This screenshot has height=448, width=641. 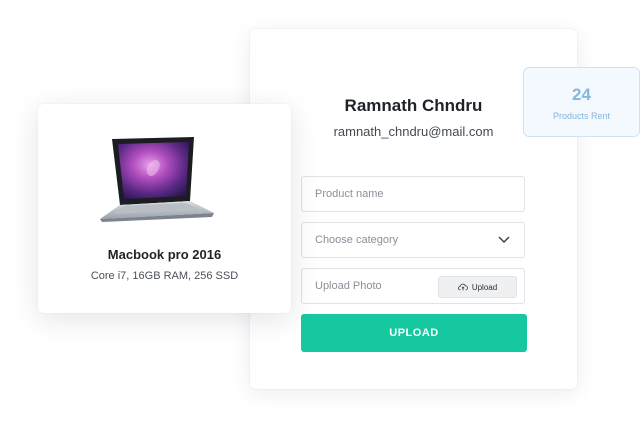 What do you see at coordinates (581, 116) in the screenshot?
I see `stat-label: Products Rent` at bounding box center [581, 116].